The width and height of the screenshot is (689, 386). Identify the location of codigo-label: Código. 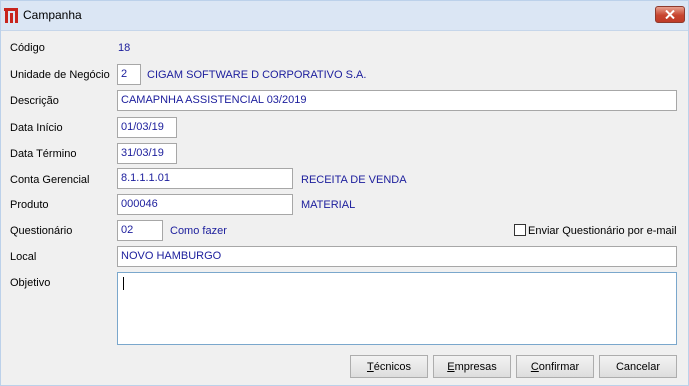
(27, 48).